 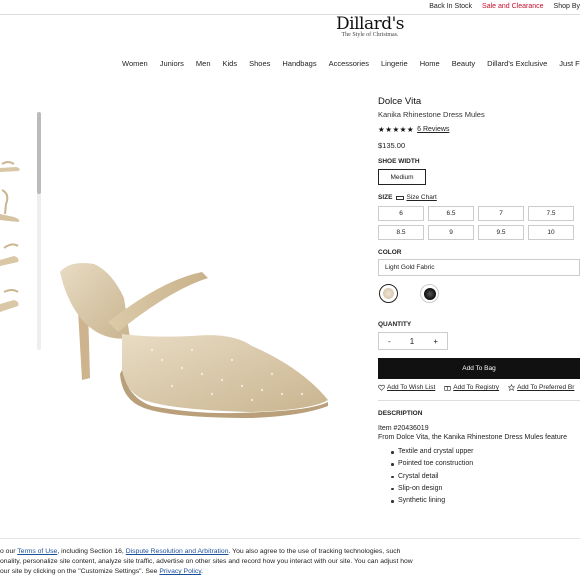 I want to click on nav-home: Home, so click(x=430, y=63).